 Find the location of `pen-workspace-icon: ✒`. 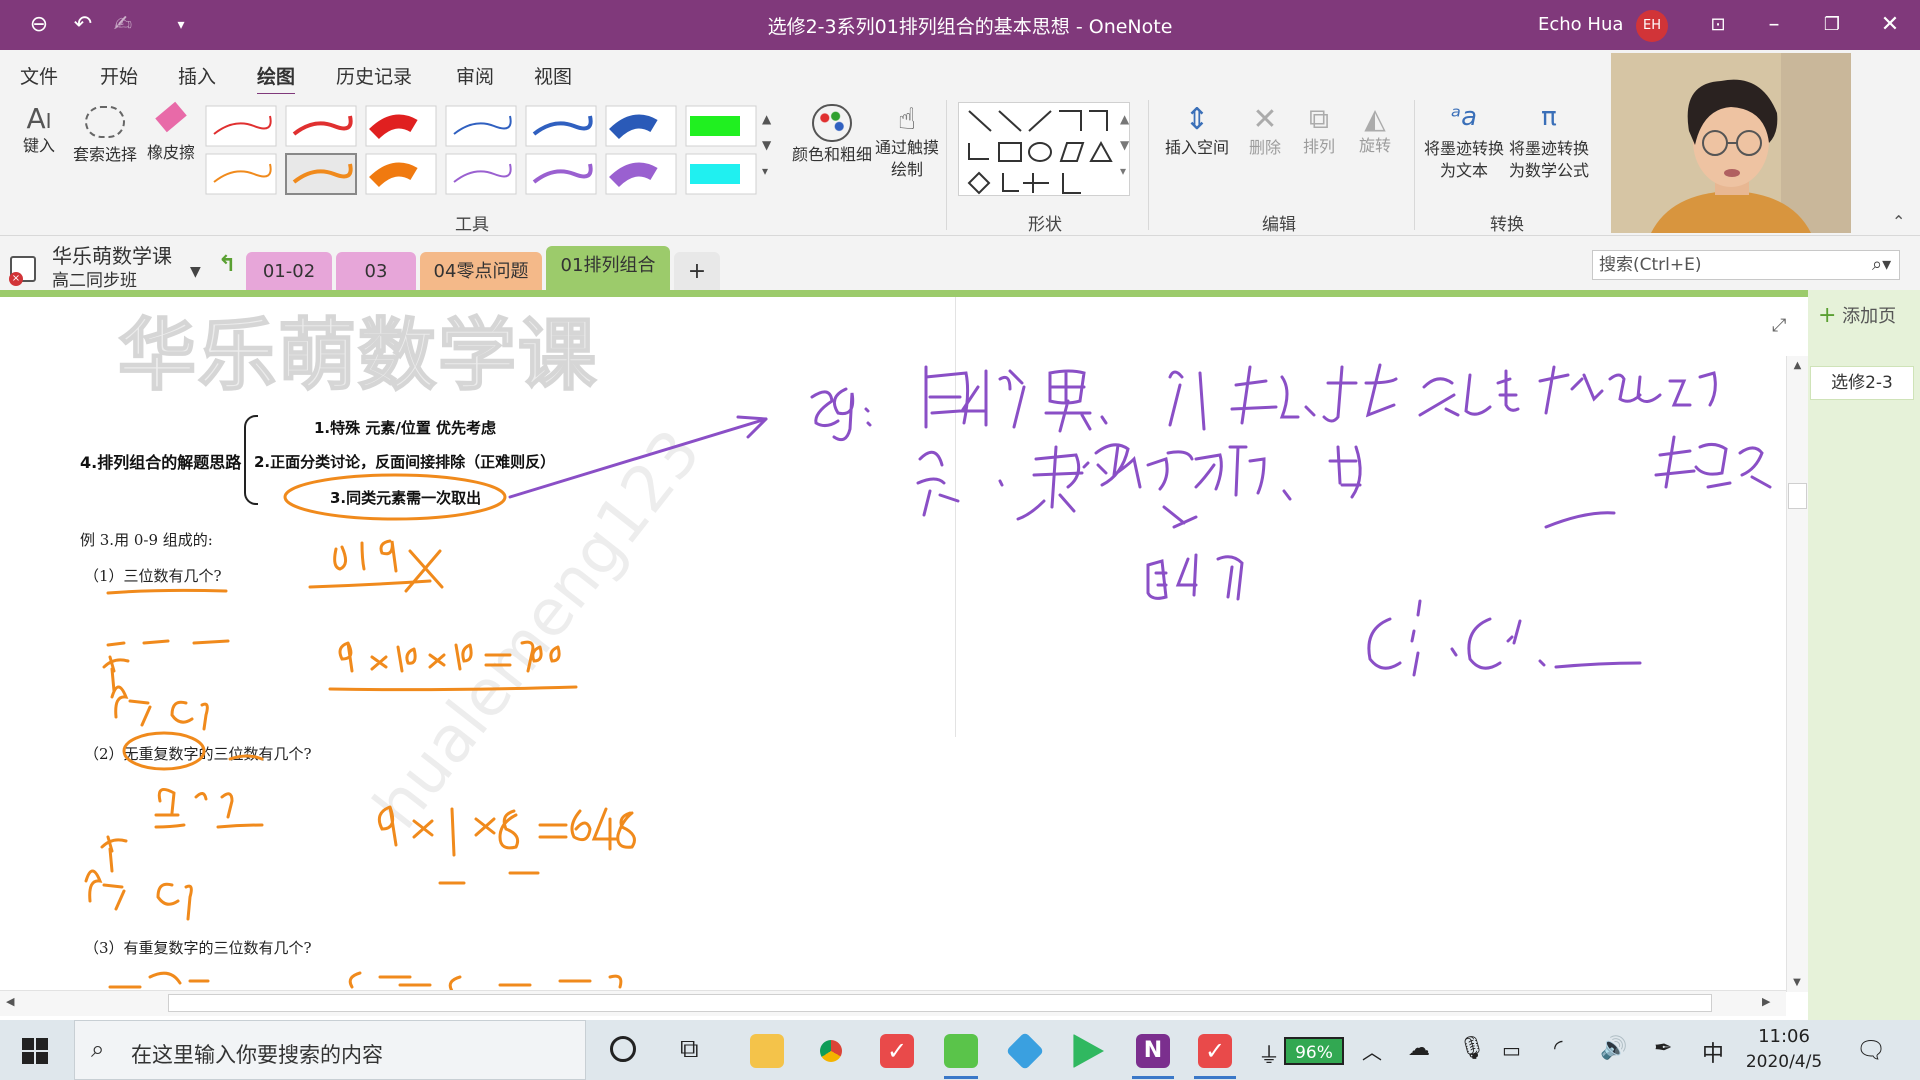

pen-workspace-icon: ✒ is located at coordinates (1663, 1048).